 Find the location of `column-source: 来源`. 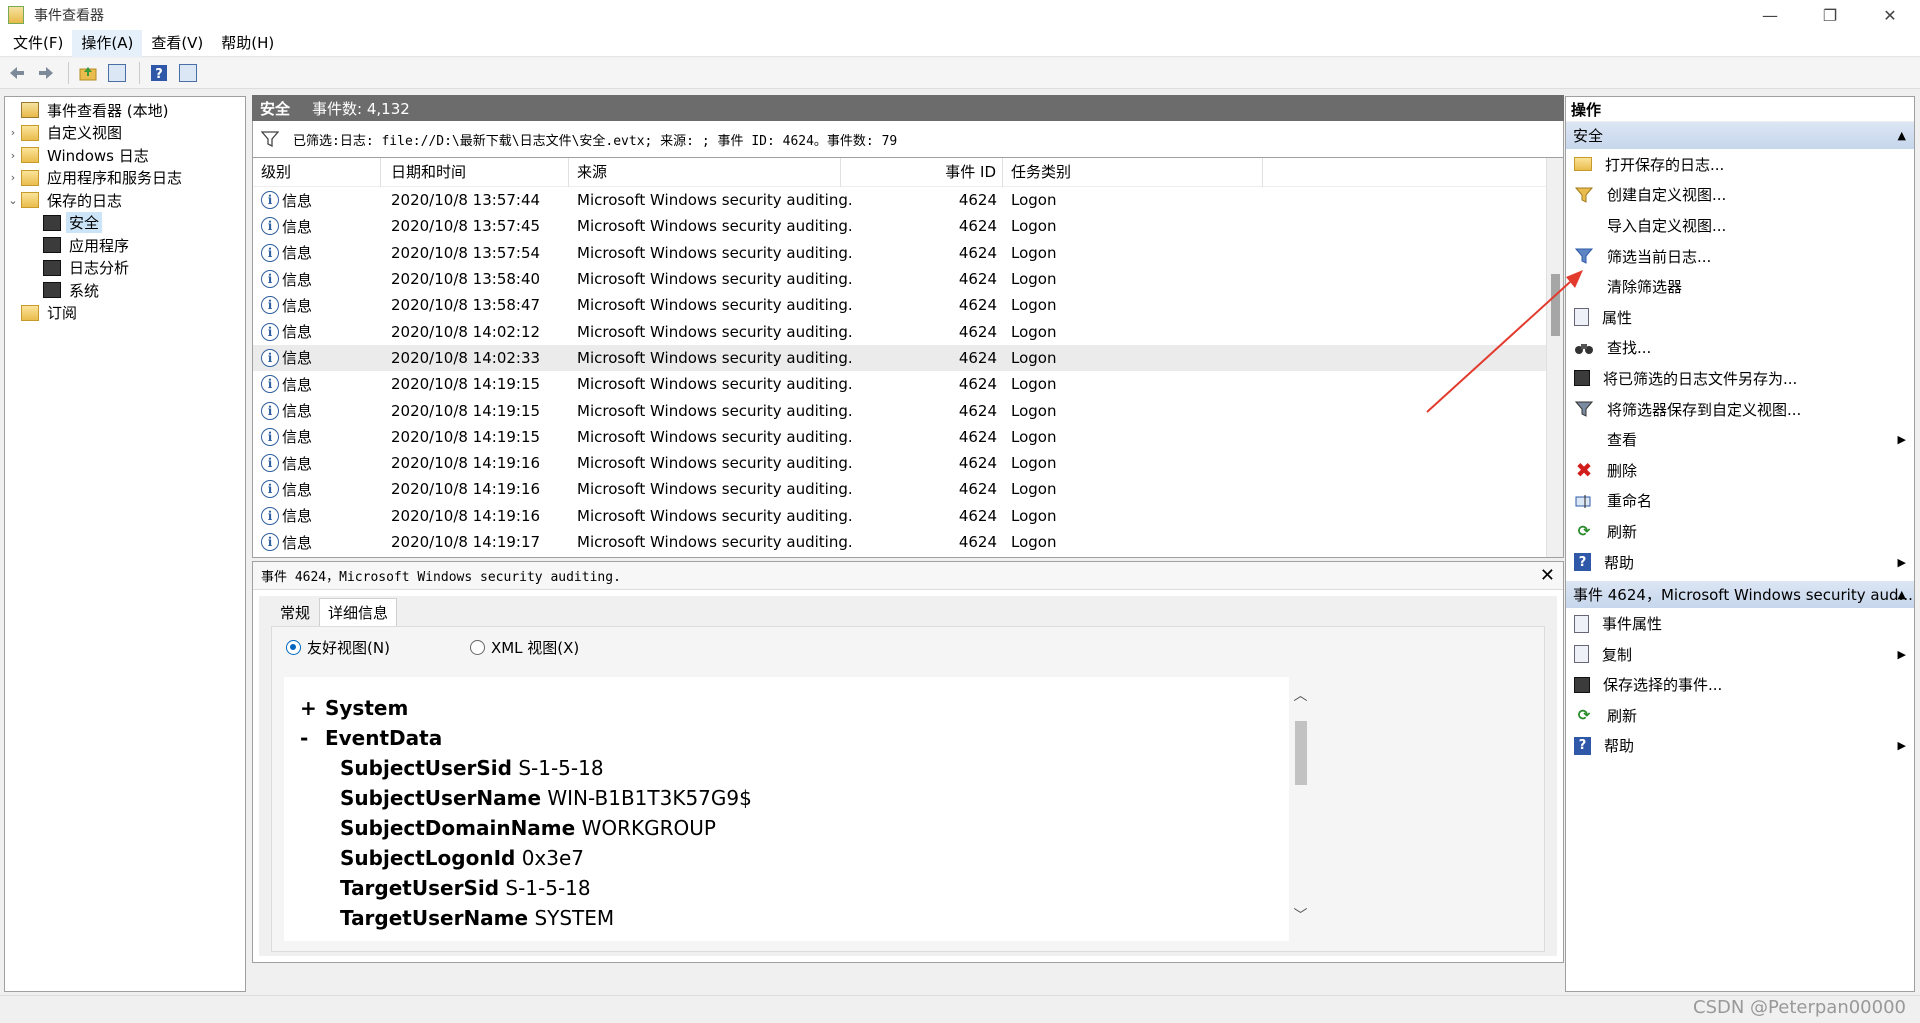

column-source: 来源 is located at coordinates (705, 172).